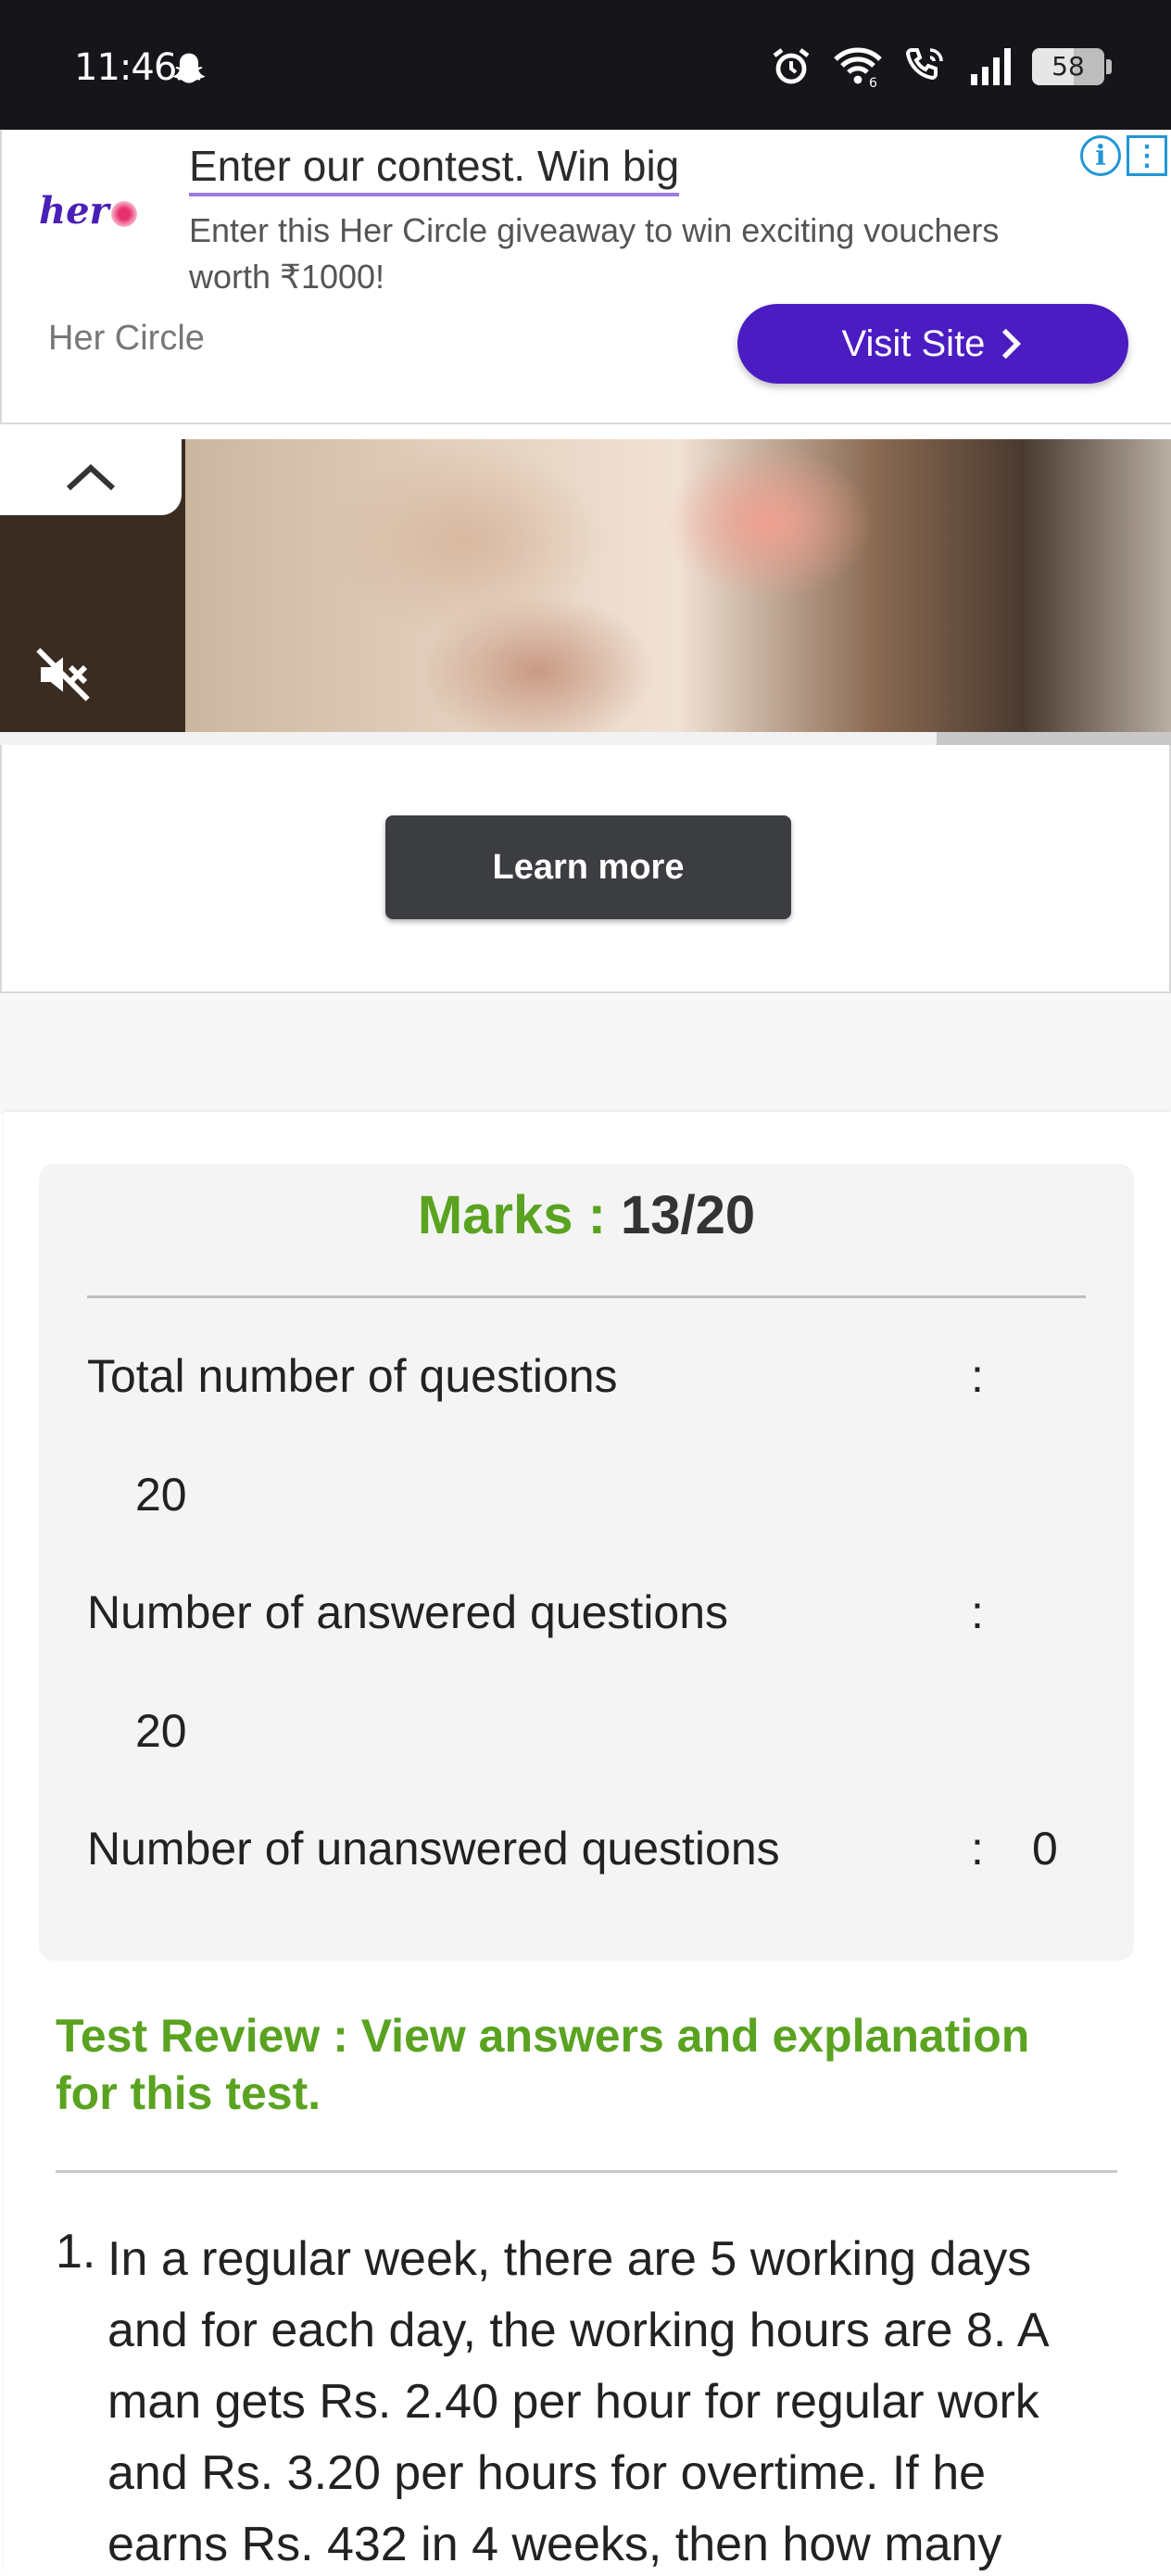 The height and width of the screenshot is (2576, 1171). I want to click on video-progress-bar, so click(585, 739).